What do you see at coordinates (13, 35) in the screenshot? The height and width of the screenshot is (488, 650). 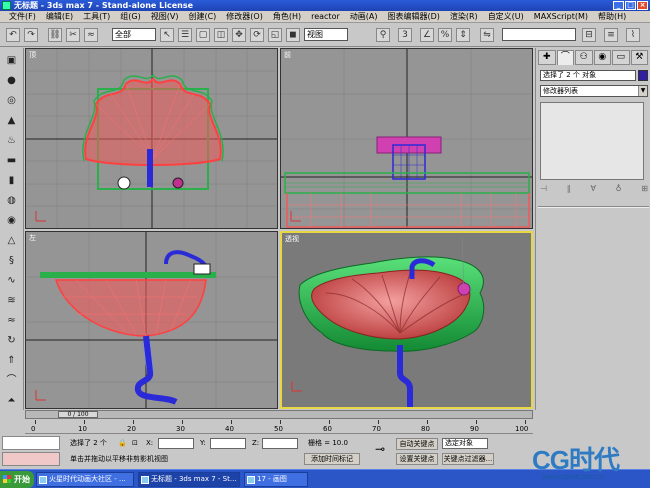 I see `undo-icon: ↶` at bounding box center [13, 35].